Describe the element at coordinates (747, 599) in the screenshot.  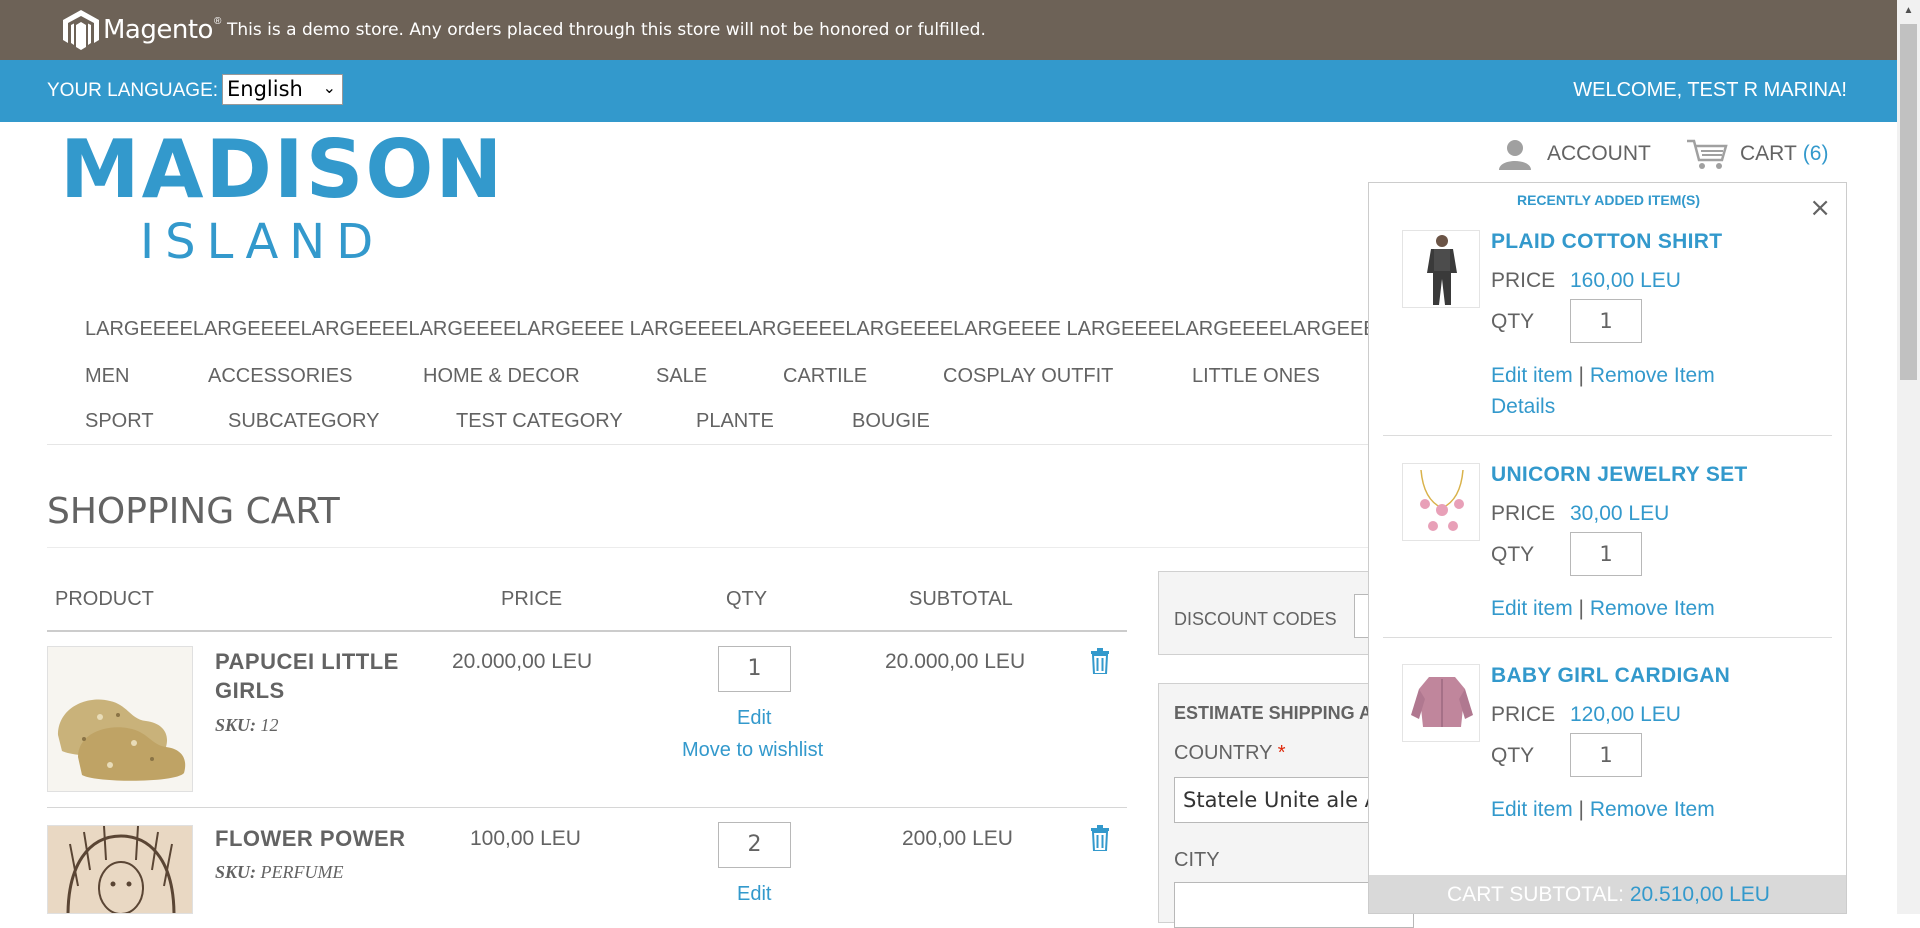
I see `column-header-qty: QTY` at that location.